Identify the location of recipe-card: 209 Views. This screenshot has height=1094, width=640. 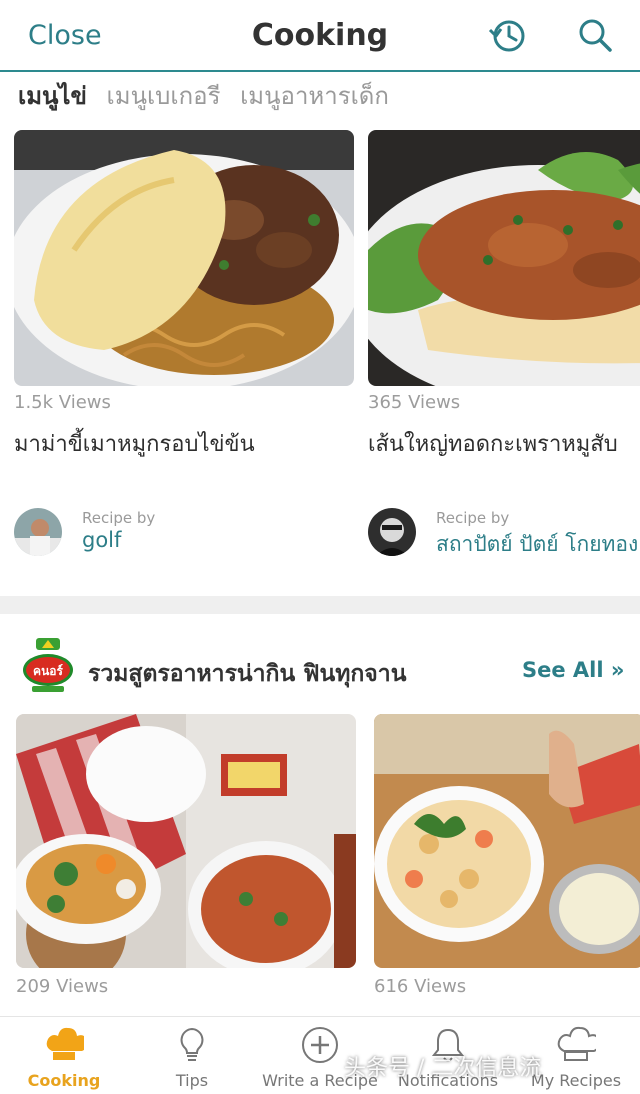
(187, 864).